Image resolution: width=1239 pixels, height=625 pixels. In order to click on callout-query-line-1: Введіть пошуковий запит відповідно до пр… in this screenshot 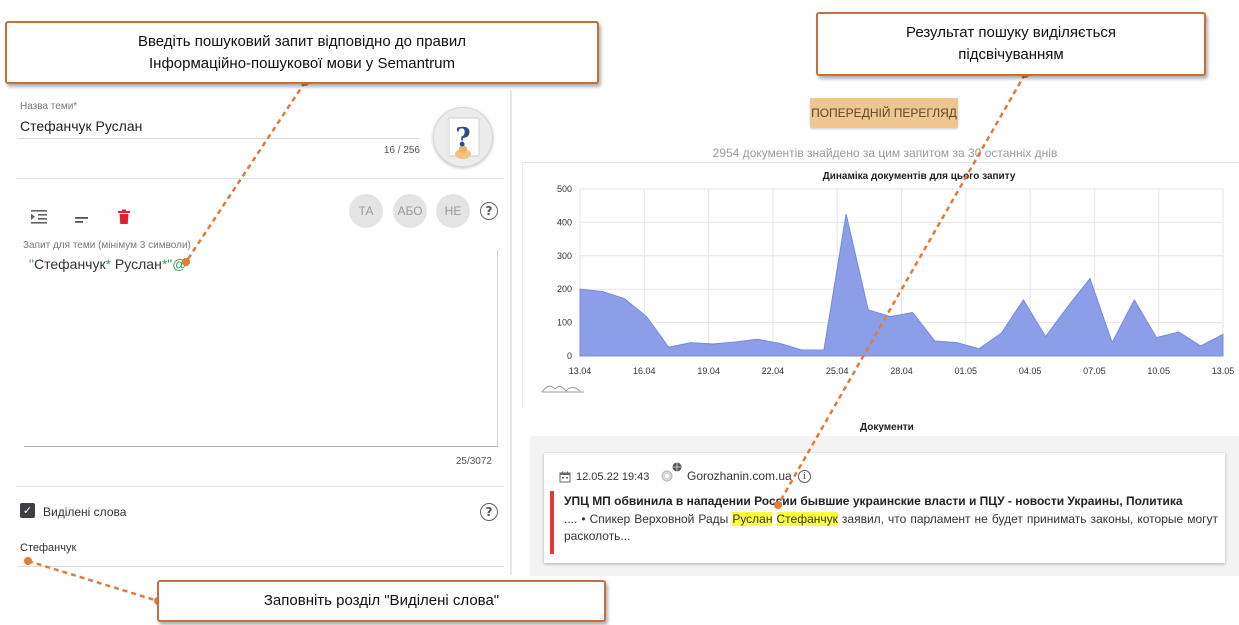, I will do `click(301, 41)`.